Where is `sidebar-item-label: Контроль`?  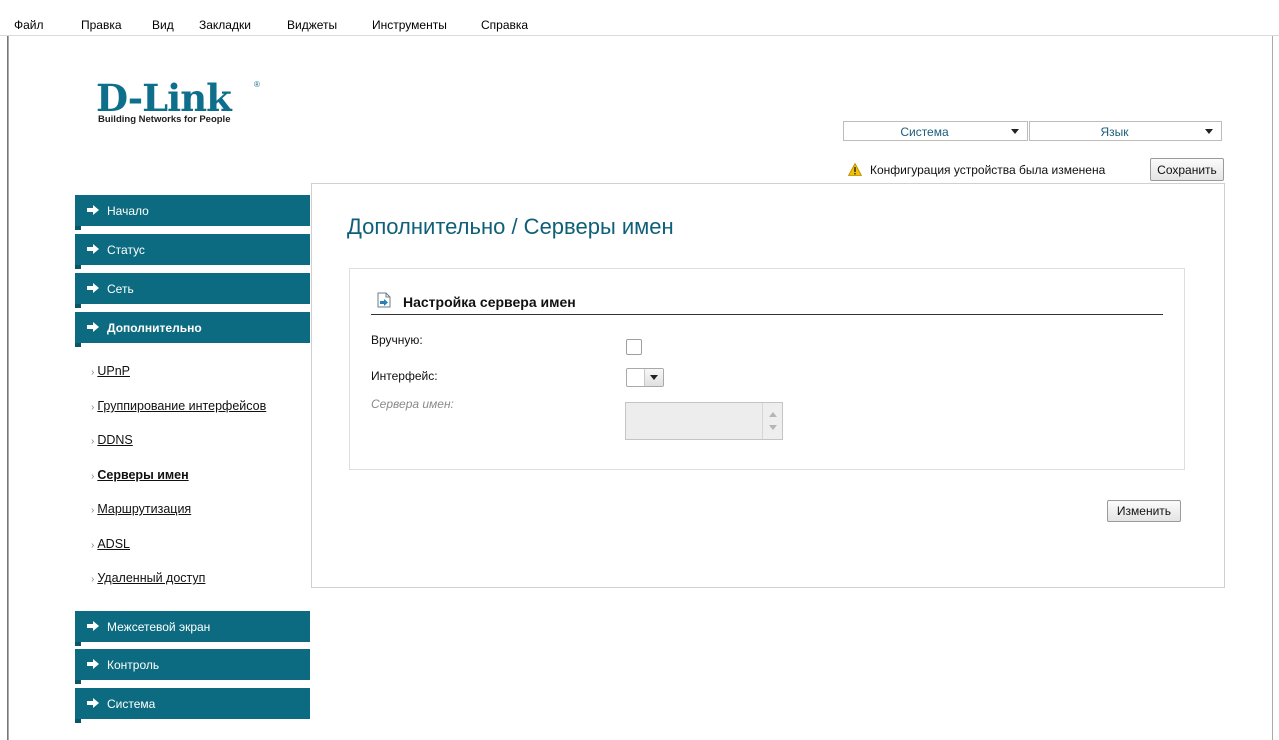
sidebar-item-label: Контроль is located at coordinates (133, 665).